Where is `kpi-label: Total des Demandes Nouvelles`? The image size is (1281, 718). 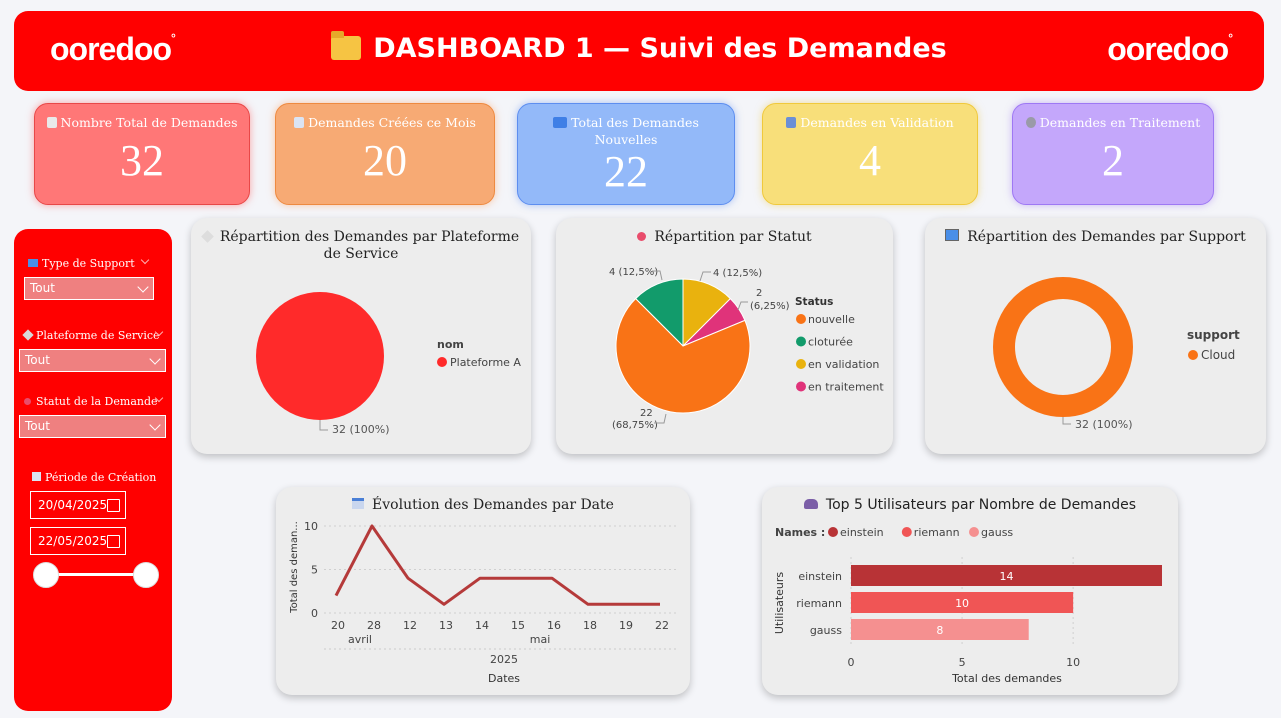
kpi-label: Total des Demandes Nouvelles is located at coordinates (635, 131).